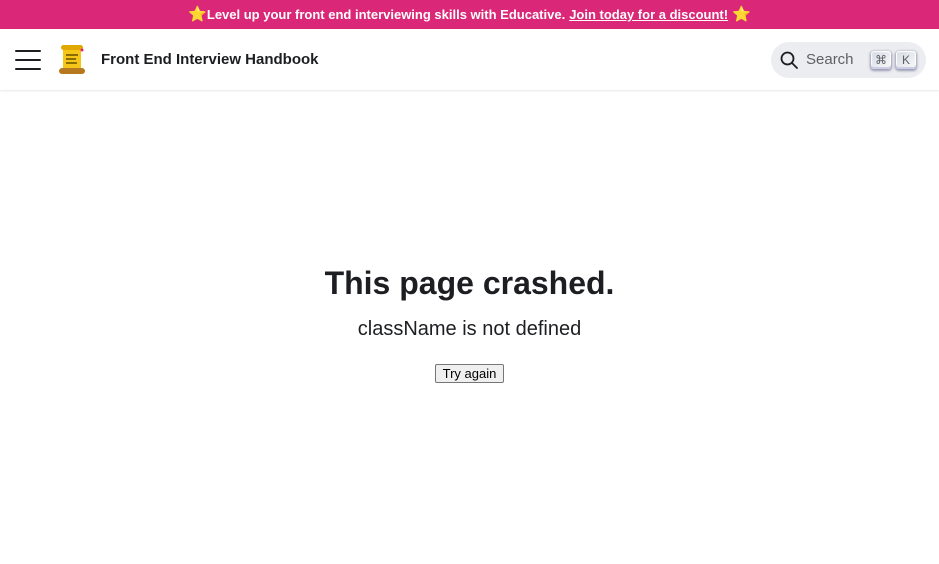  I want to click on announcement-link: Join today for a discount!, so click(648, 14).